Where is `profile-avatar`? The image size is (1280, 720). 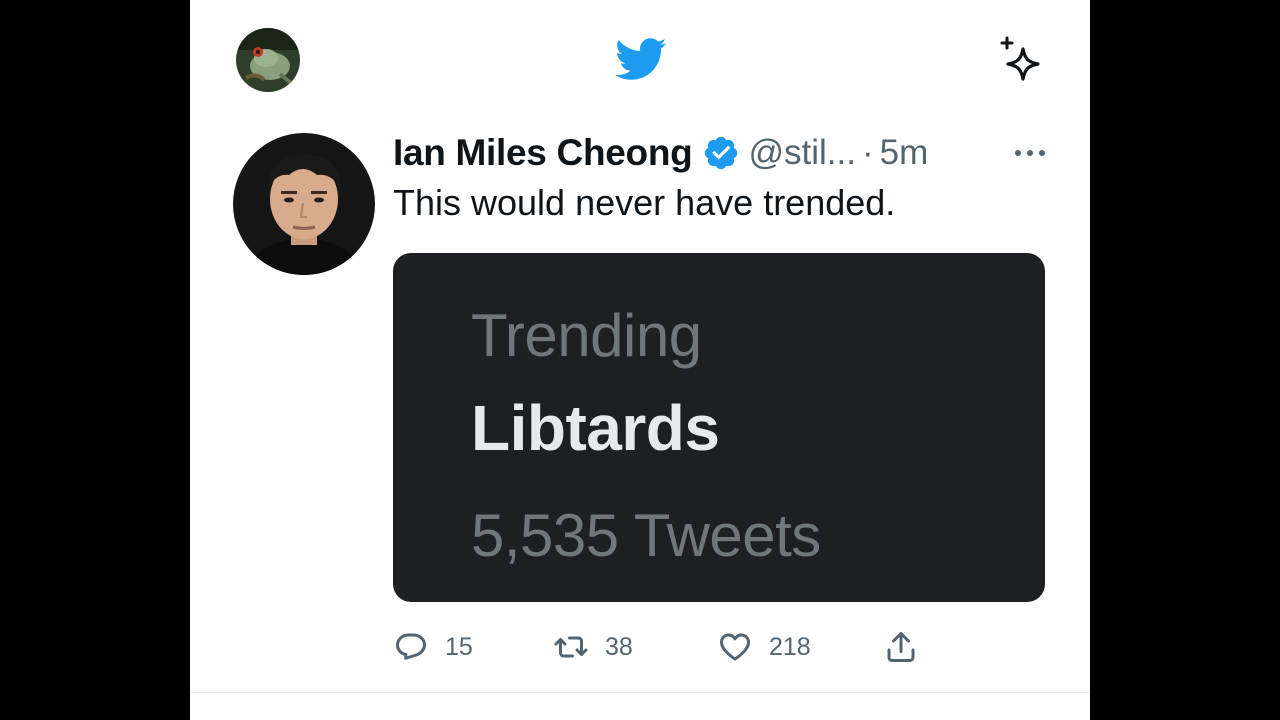 profile-avatar is located at coordinates (268, 60).